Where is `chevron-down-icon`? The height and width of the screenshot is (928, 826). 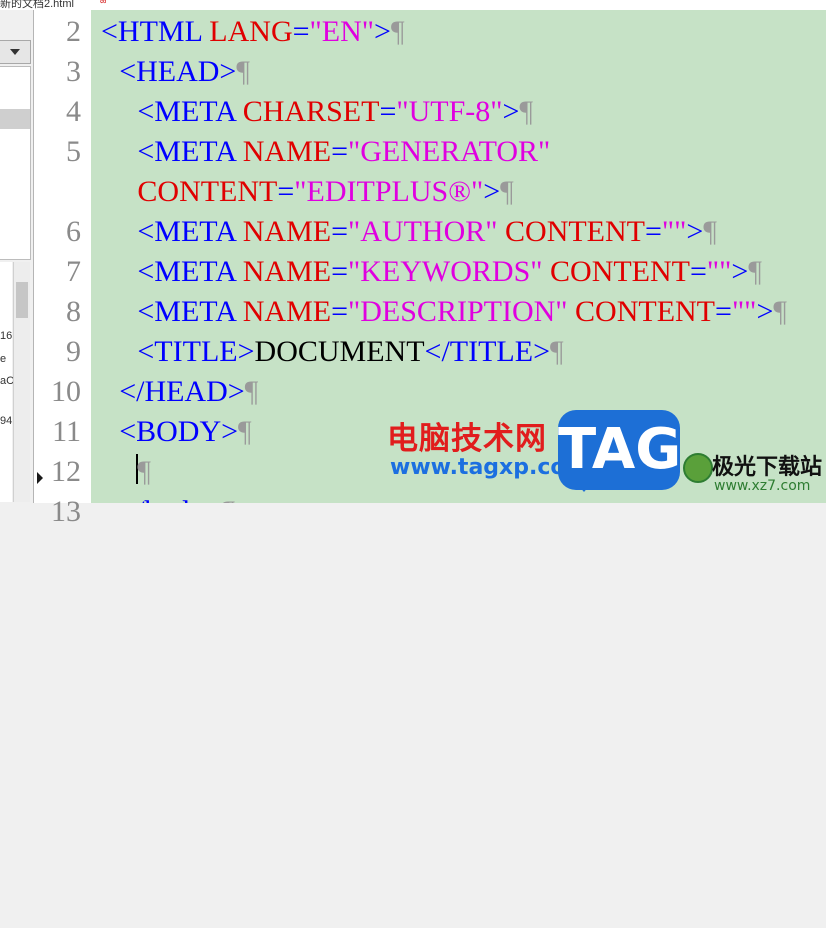
chevron-down-icon is located at coordinates (15, 52).